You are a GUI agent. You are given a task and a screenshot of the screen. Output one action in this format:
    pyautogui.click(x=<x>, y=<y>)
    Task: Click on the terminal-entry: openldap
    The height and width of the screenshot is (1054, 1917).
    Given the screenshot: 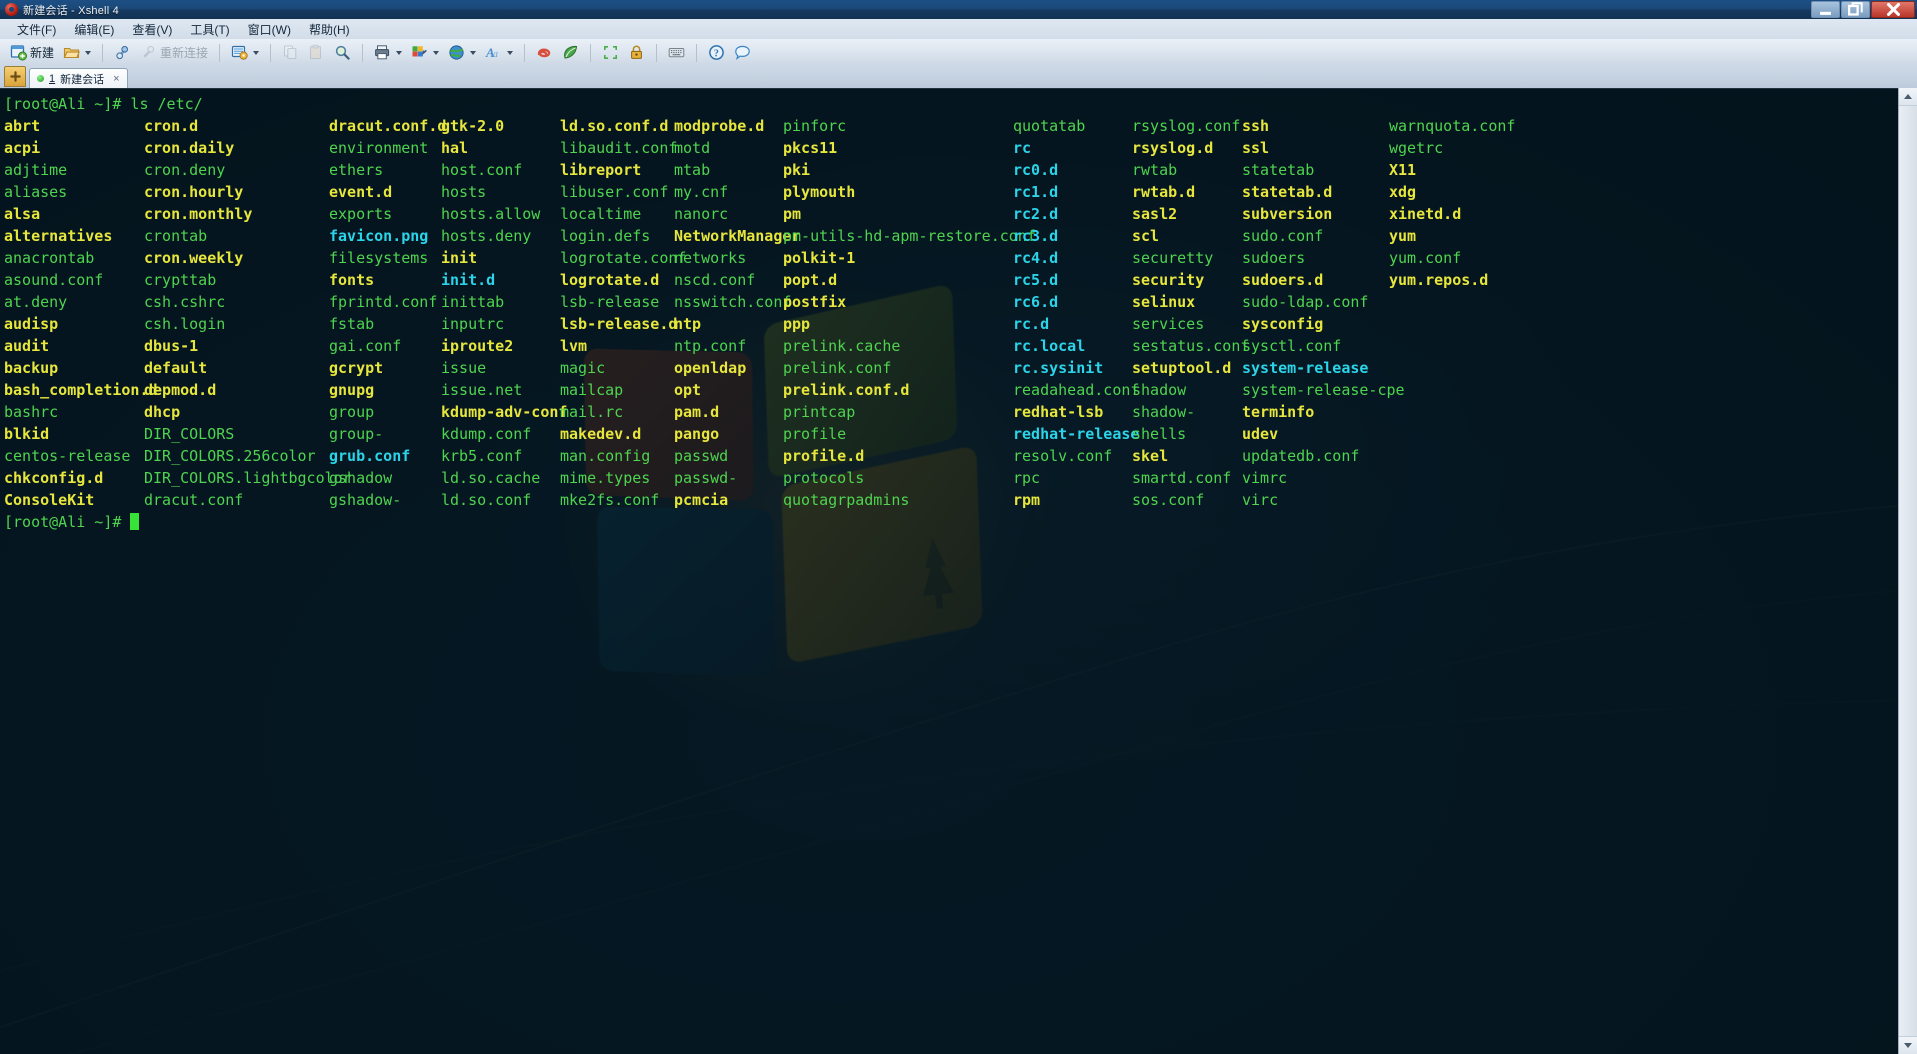 What is the action you would take?
    pyautogui.click(x=710, y=368)
    